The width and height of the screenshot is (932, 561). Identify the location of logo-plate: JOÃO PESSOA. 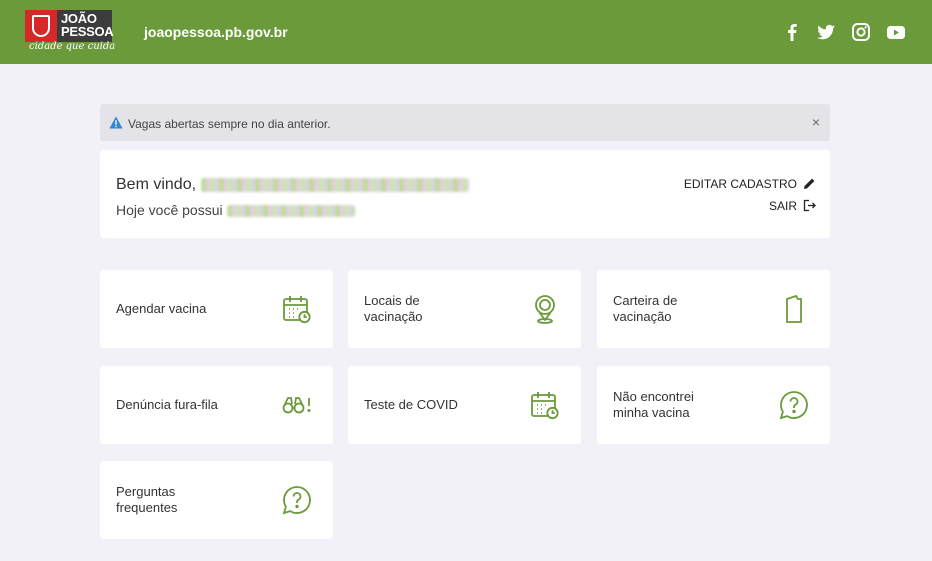
(69, 26).